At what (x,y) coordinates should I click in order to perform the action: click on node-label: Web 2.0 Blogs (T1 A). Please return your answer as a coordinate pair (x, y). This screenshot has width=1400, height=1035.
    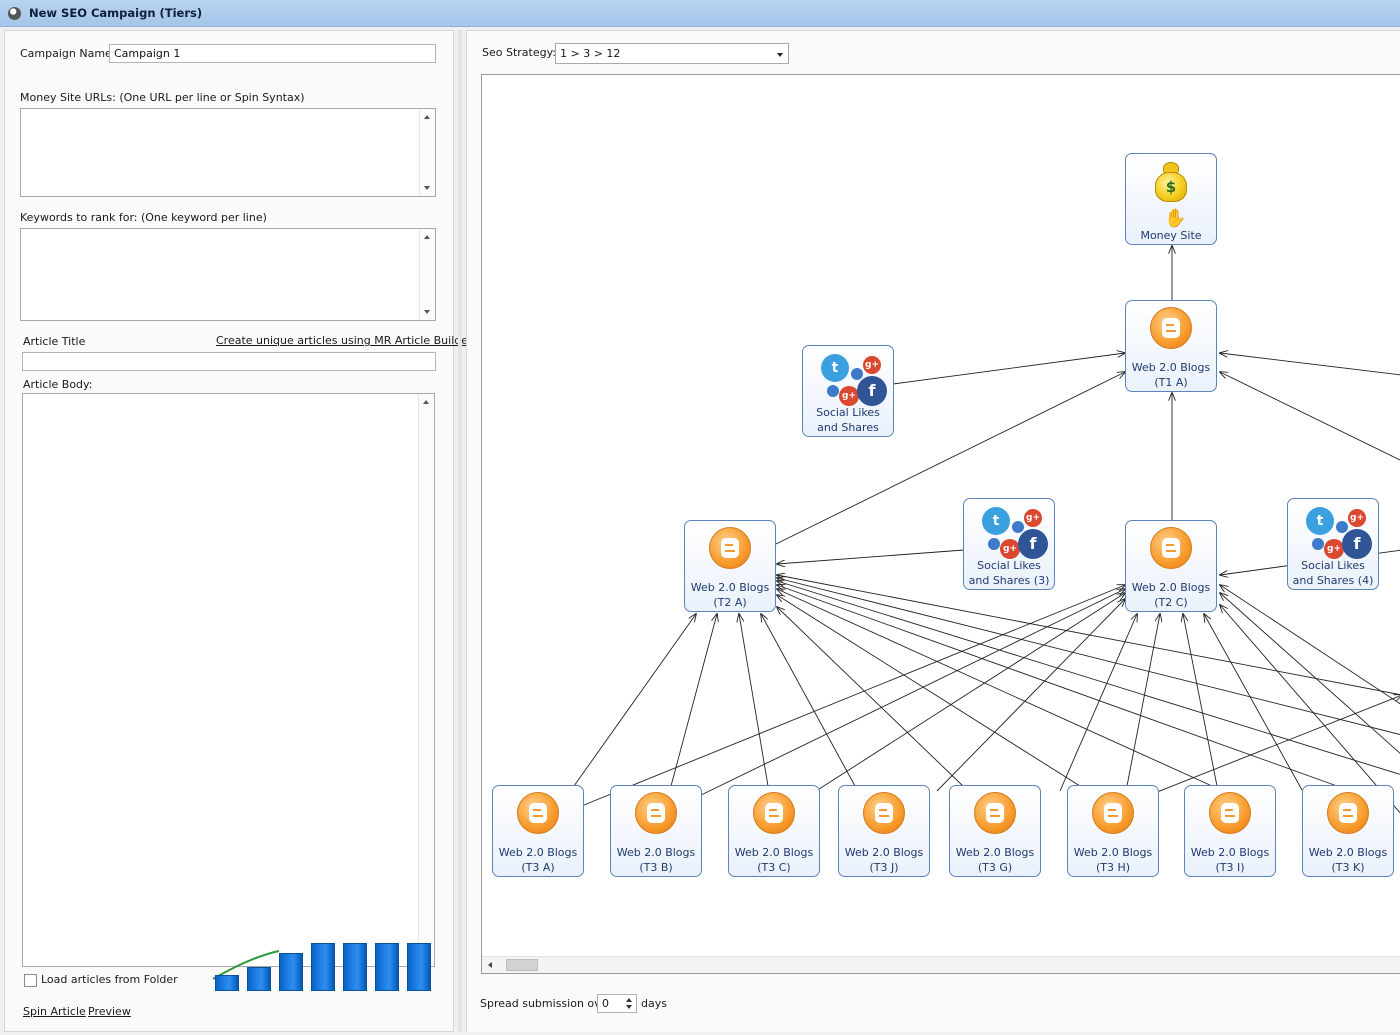
    Looking at the image, I should click on (1171, 375).